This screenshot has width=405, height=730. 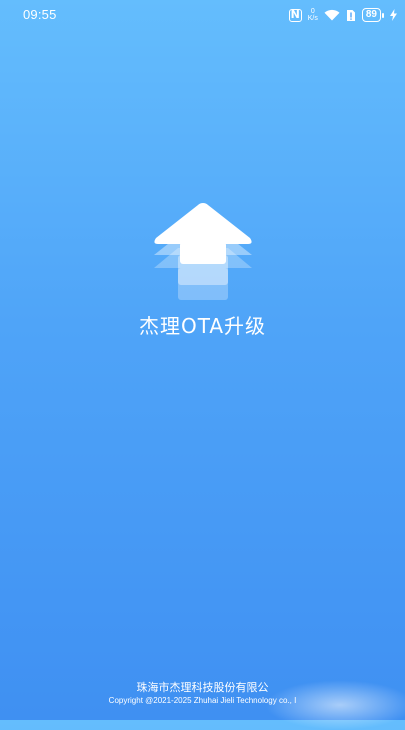 What do you see at coordinates (40, 14) in the screenshot?
I see `status-time: 09:55` at bounding box center [40, 14].